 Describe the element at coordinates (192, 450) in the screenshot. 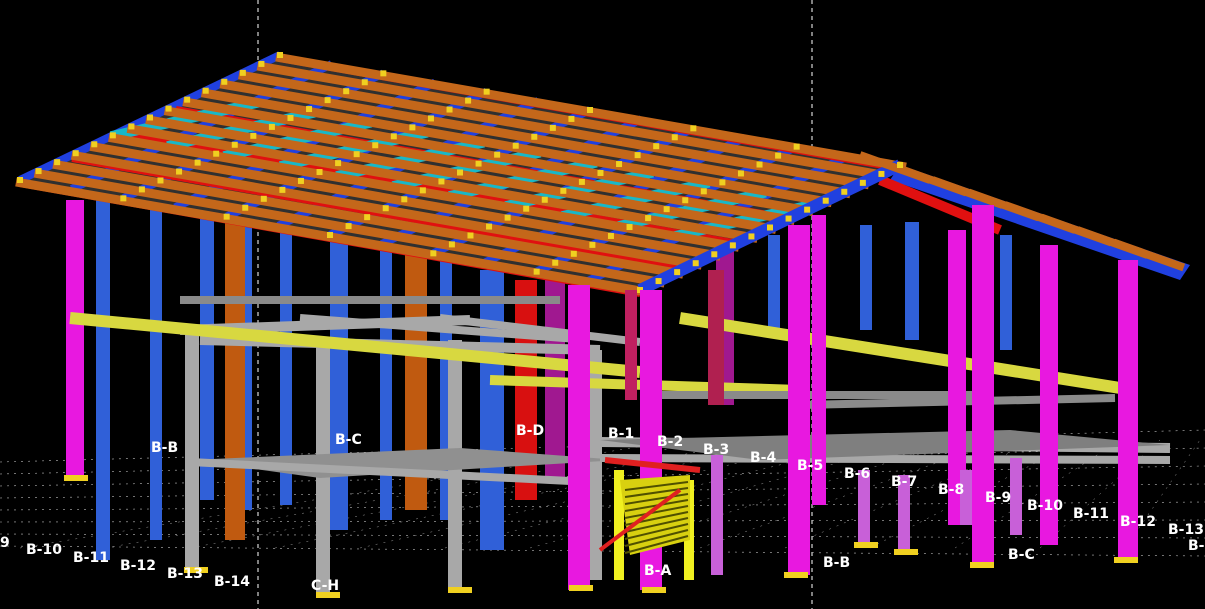

I see `frame-column` at that location.